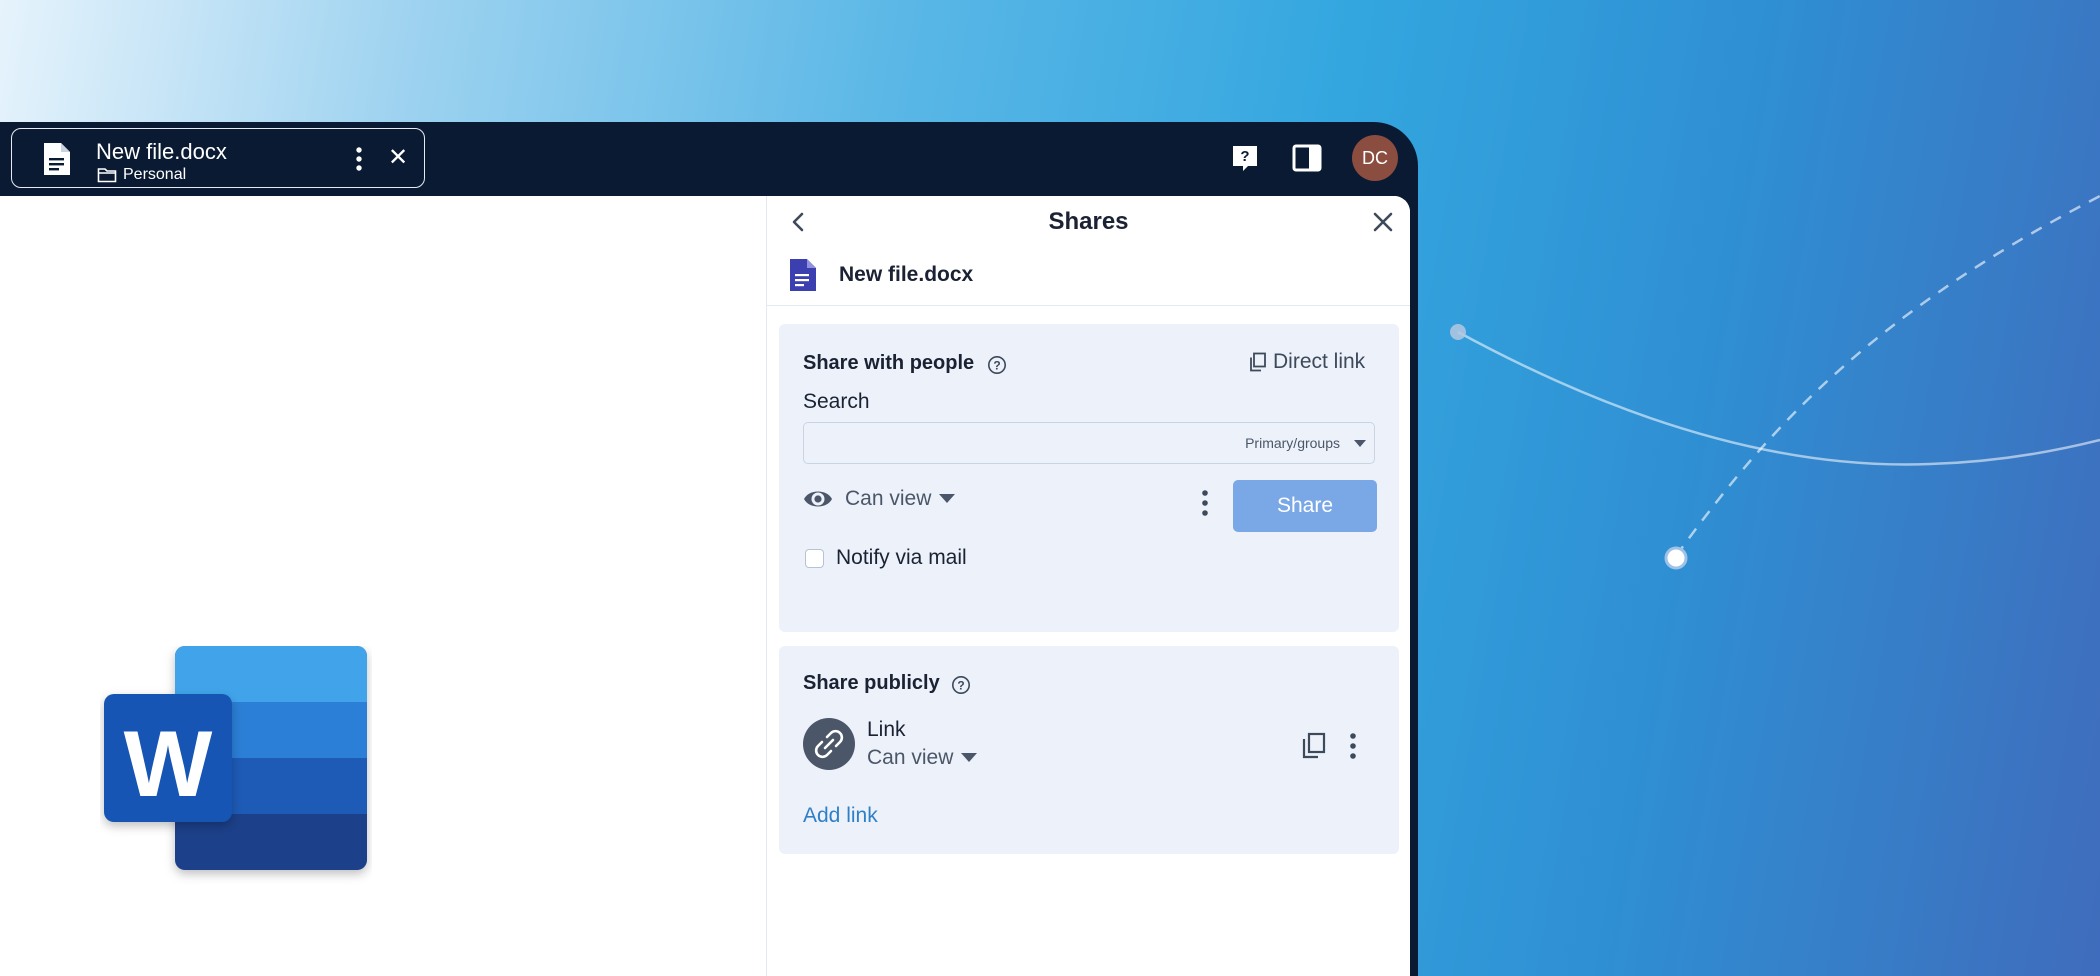  Describe the element at coordinates (107, 175) in the screenshot. I see `folder-icon` at that location.